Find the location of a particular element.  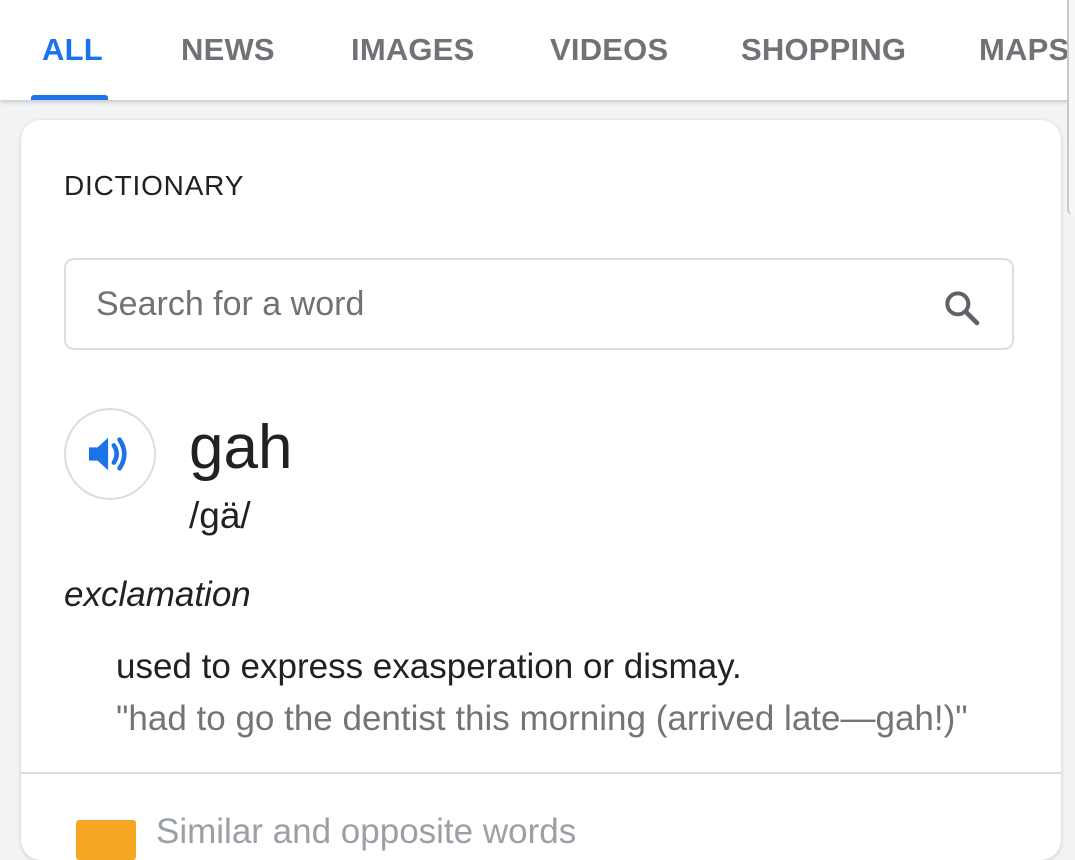

active-tab-indicator is located at coordinates (69, 97).